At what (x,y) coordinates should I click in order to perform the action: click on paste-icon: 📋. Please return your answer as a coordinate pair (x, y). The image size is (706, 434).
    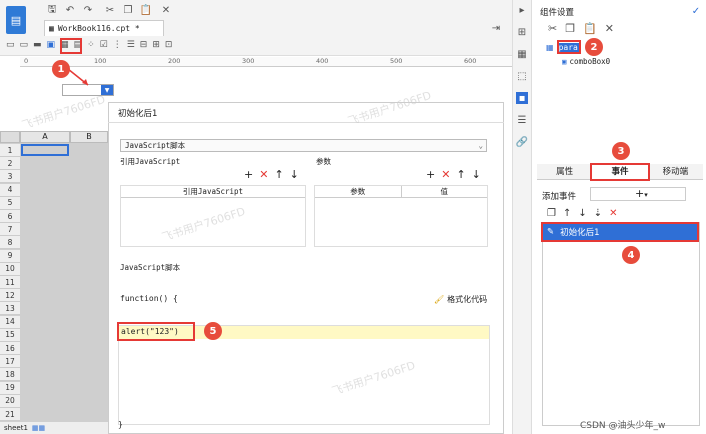
    Looking at the image, I should click on (146, 10).